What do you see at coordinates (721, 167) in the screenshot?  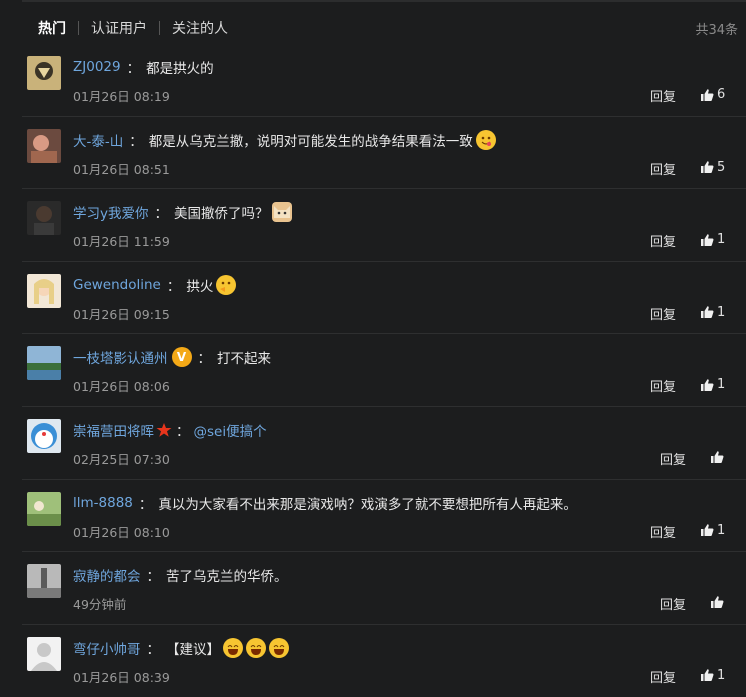 I see `like-count: 5` at bounding box center [721, 167].